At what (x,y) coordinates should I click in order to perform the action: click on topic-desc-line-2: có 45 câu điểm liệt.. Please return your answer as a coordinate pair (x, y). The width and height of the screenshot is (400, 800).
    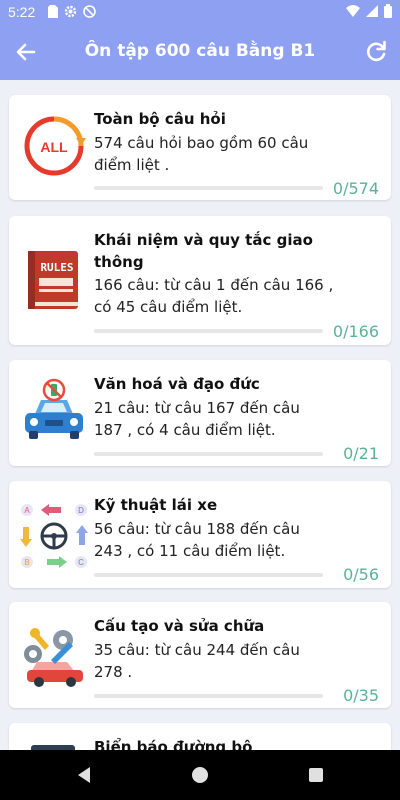
    Looking at the image, I should click on (168, 307).